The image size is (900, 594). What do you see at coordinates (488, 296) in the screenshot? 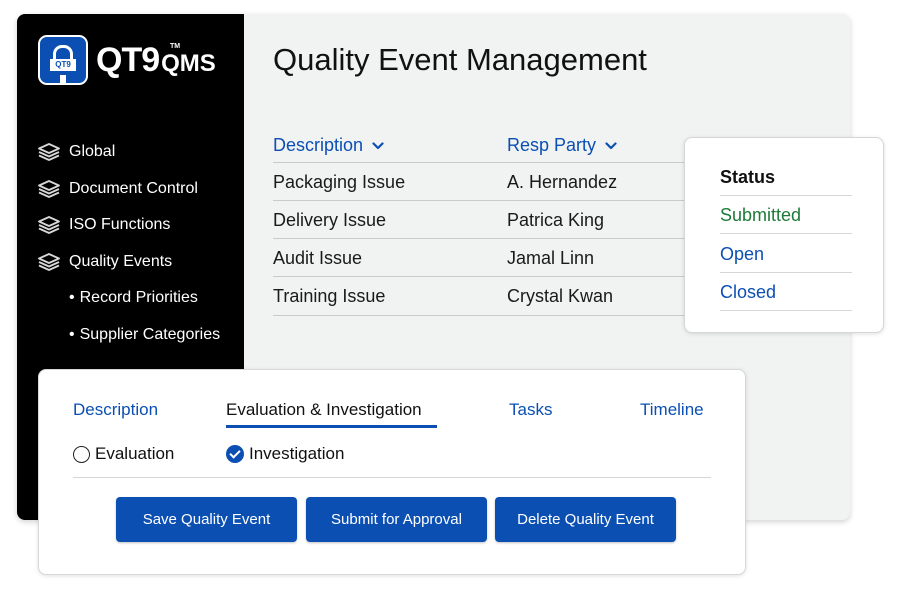
I see `table-row: Training Issue Crystal Kwan` at bounding box center [488, 296].